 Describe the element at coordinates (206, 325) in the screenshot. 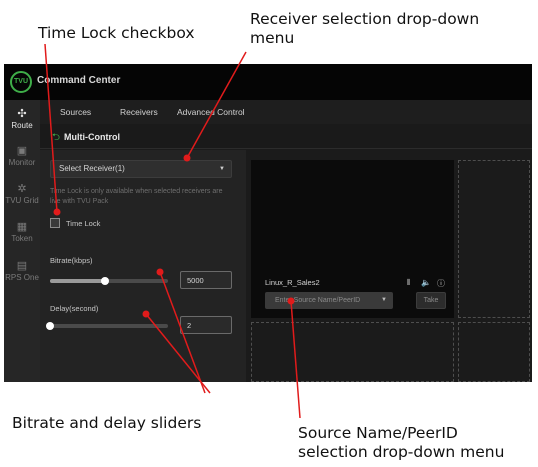

I see `delay-input` at that location.